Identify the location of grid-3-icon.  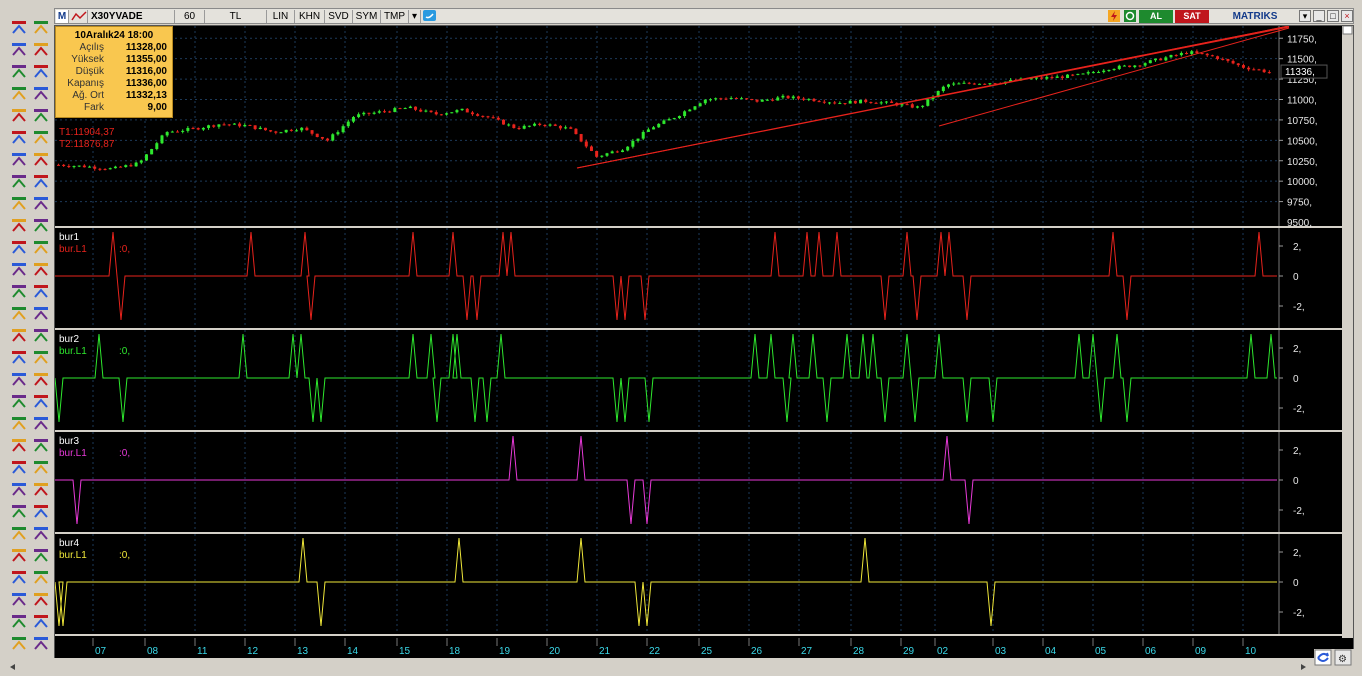
(41, 379).